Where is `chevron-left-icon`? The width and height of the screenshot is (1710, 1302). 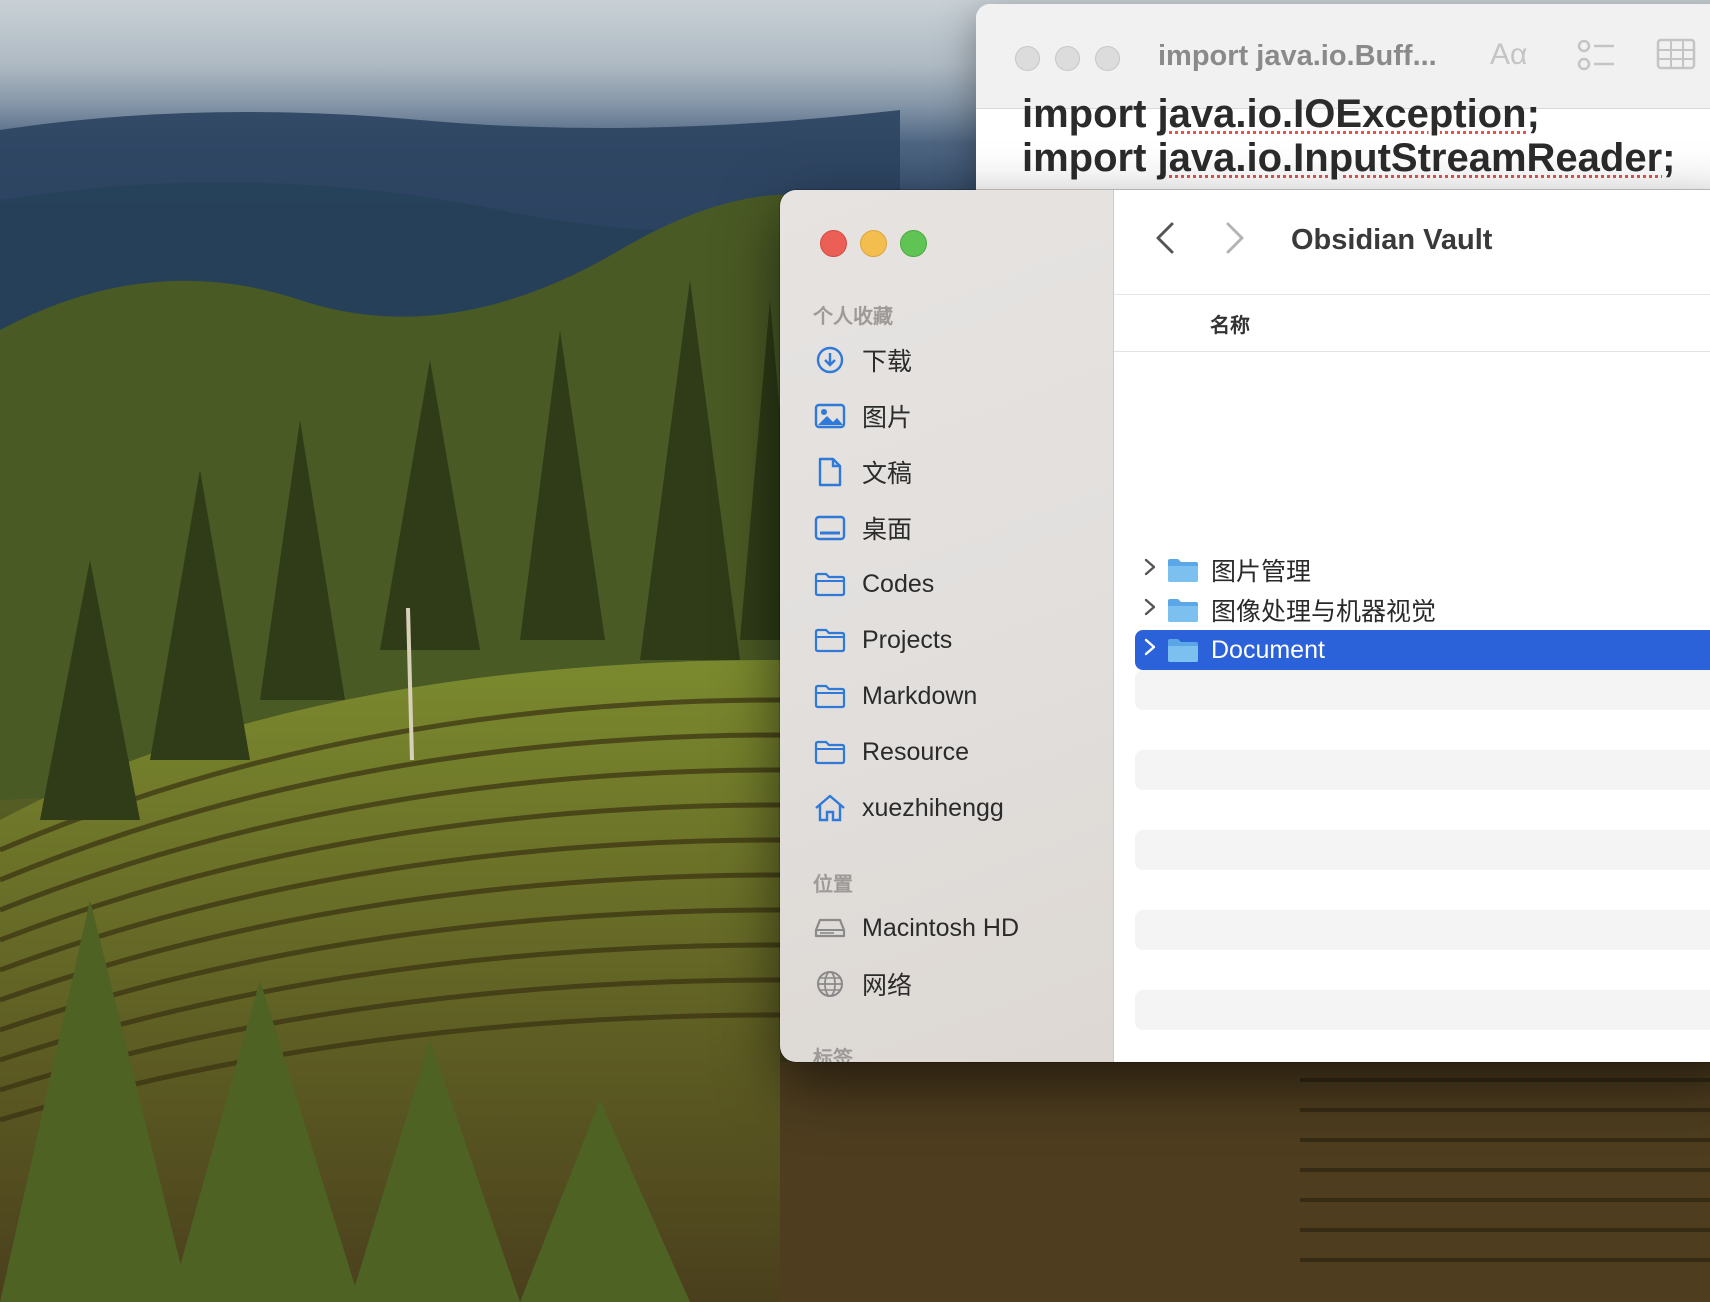
chevron-left-icon is located at coordinates (1165, 238).